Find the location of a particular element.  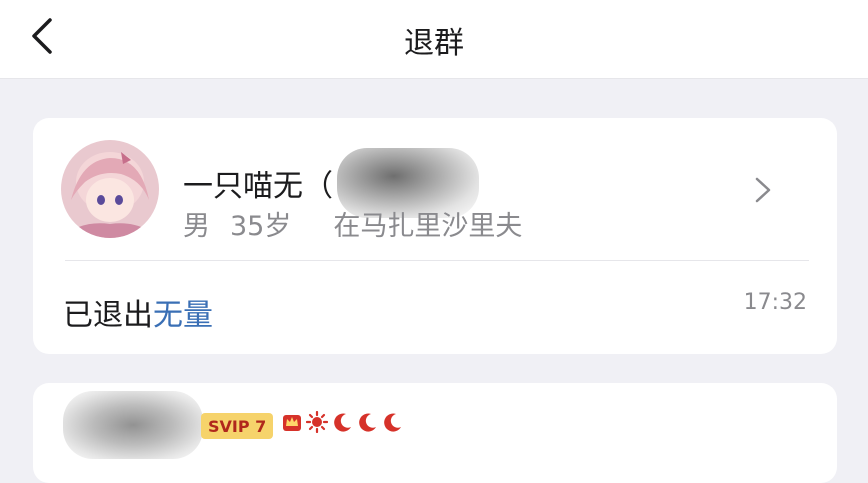

level-badges is located at coordinates (342, 422).